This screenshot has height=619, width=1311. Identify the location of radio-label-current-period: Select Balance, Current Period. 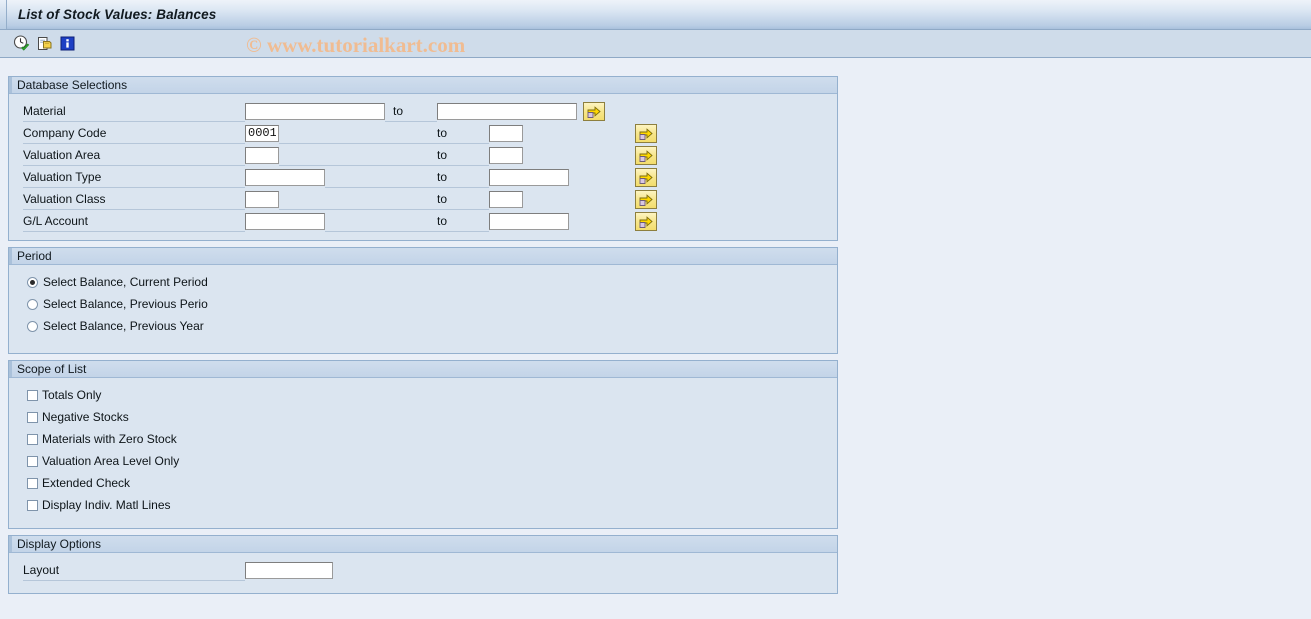
(125, 282).